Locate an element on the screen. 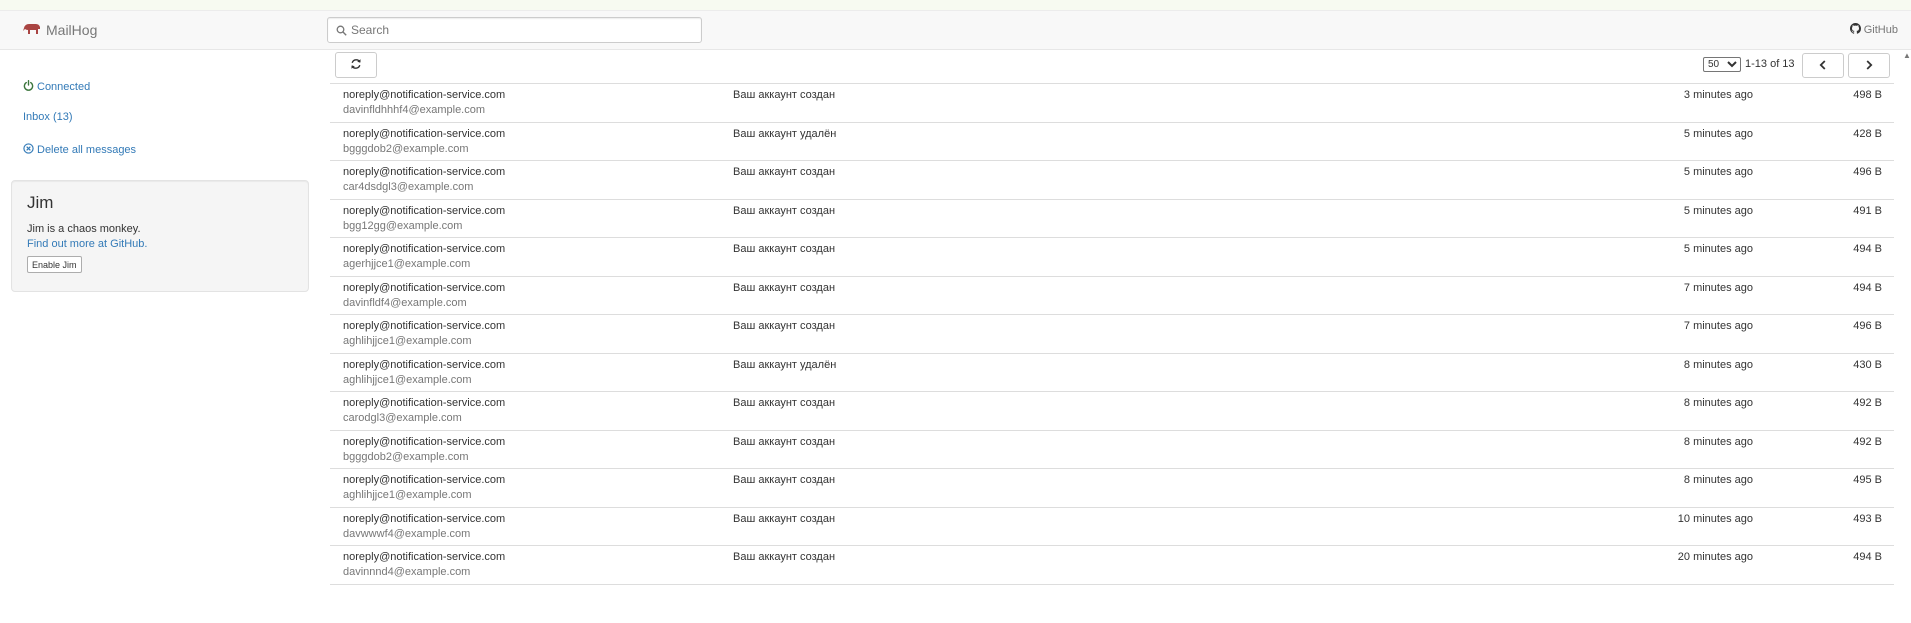 This screenshot has width=1911, height=623. message-size: 495 B is located at coordinates (1867, 480).